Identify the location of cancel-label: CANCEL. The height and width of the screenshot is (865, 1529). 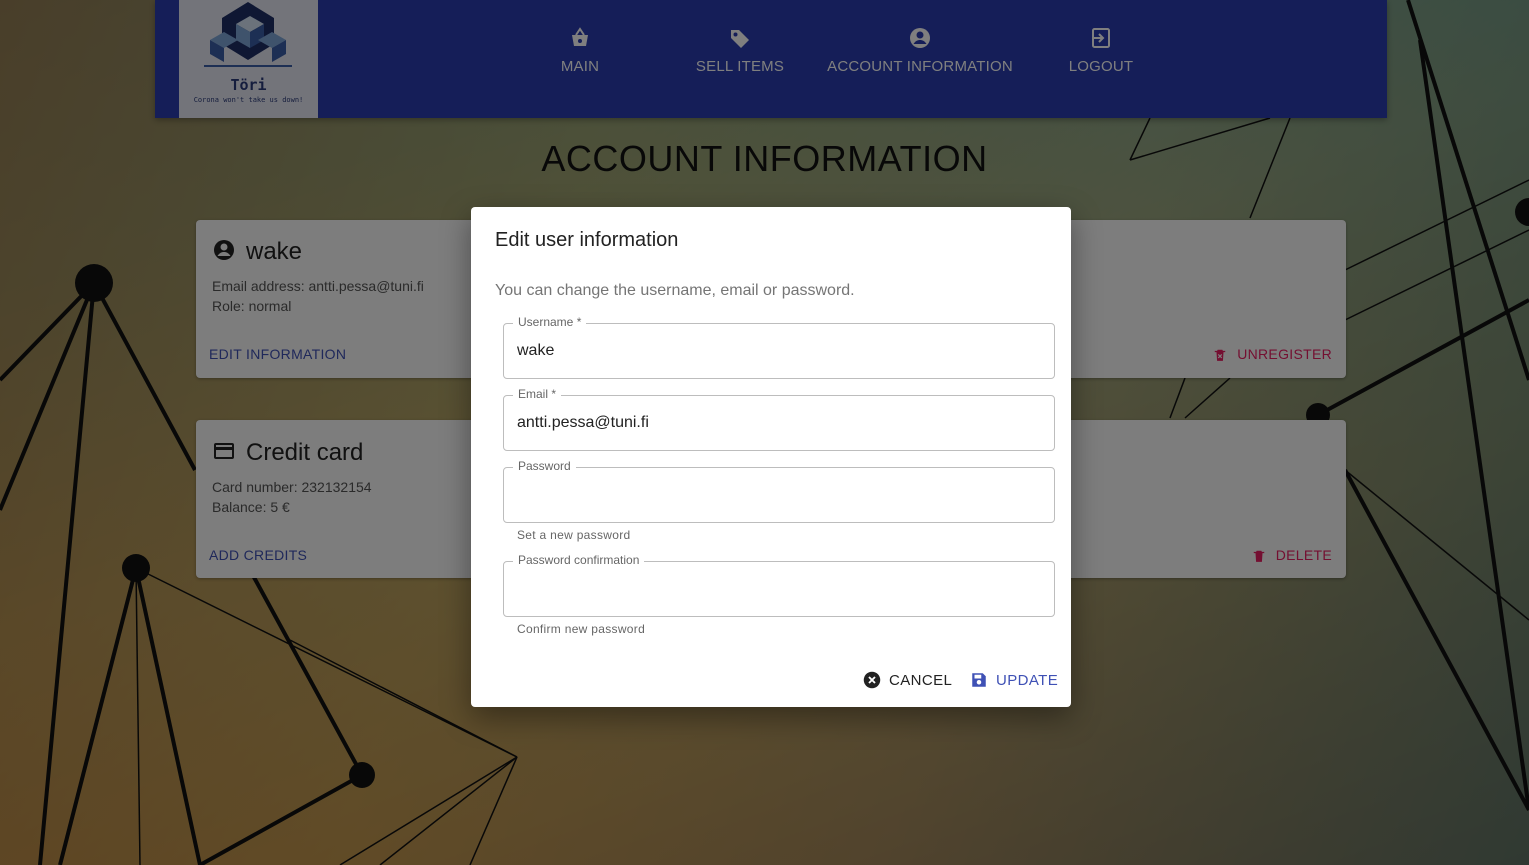
(921, 680).